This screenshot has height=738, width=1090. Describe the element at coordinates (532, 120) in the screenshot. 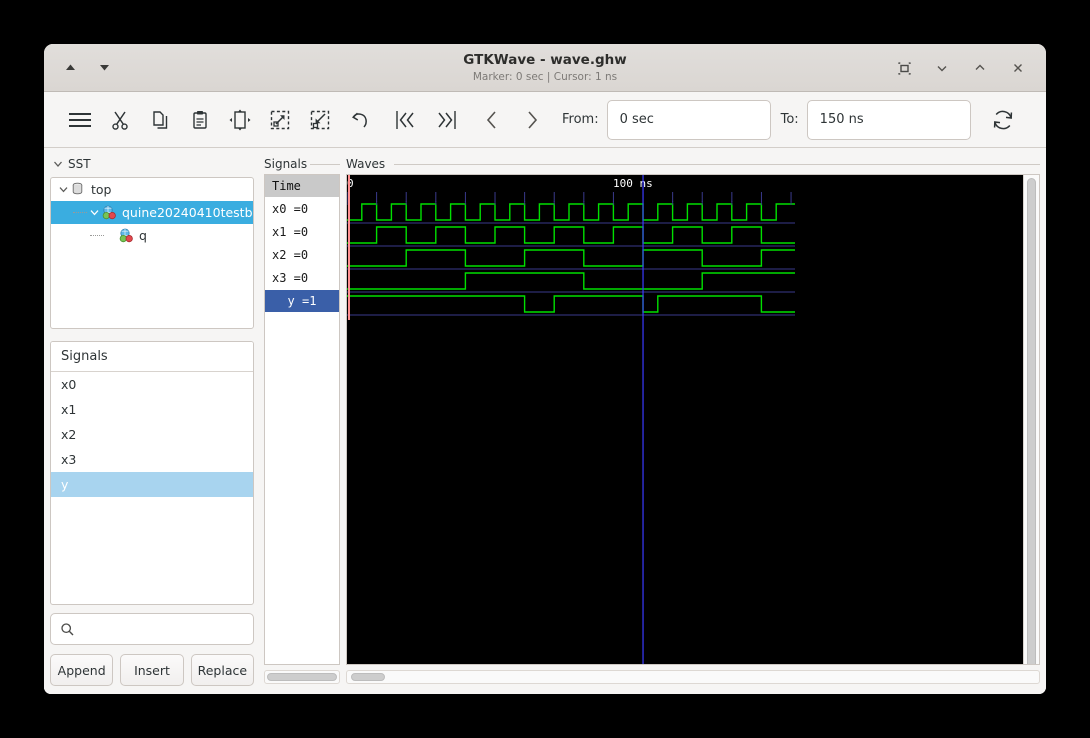

I see `next-edge-icon` at that location.